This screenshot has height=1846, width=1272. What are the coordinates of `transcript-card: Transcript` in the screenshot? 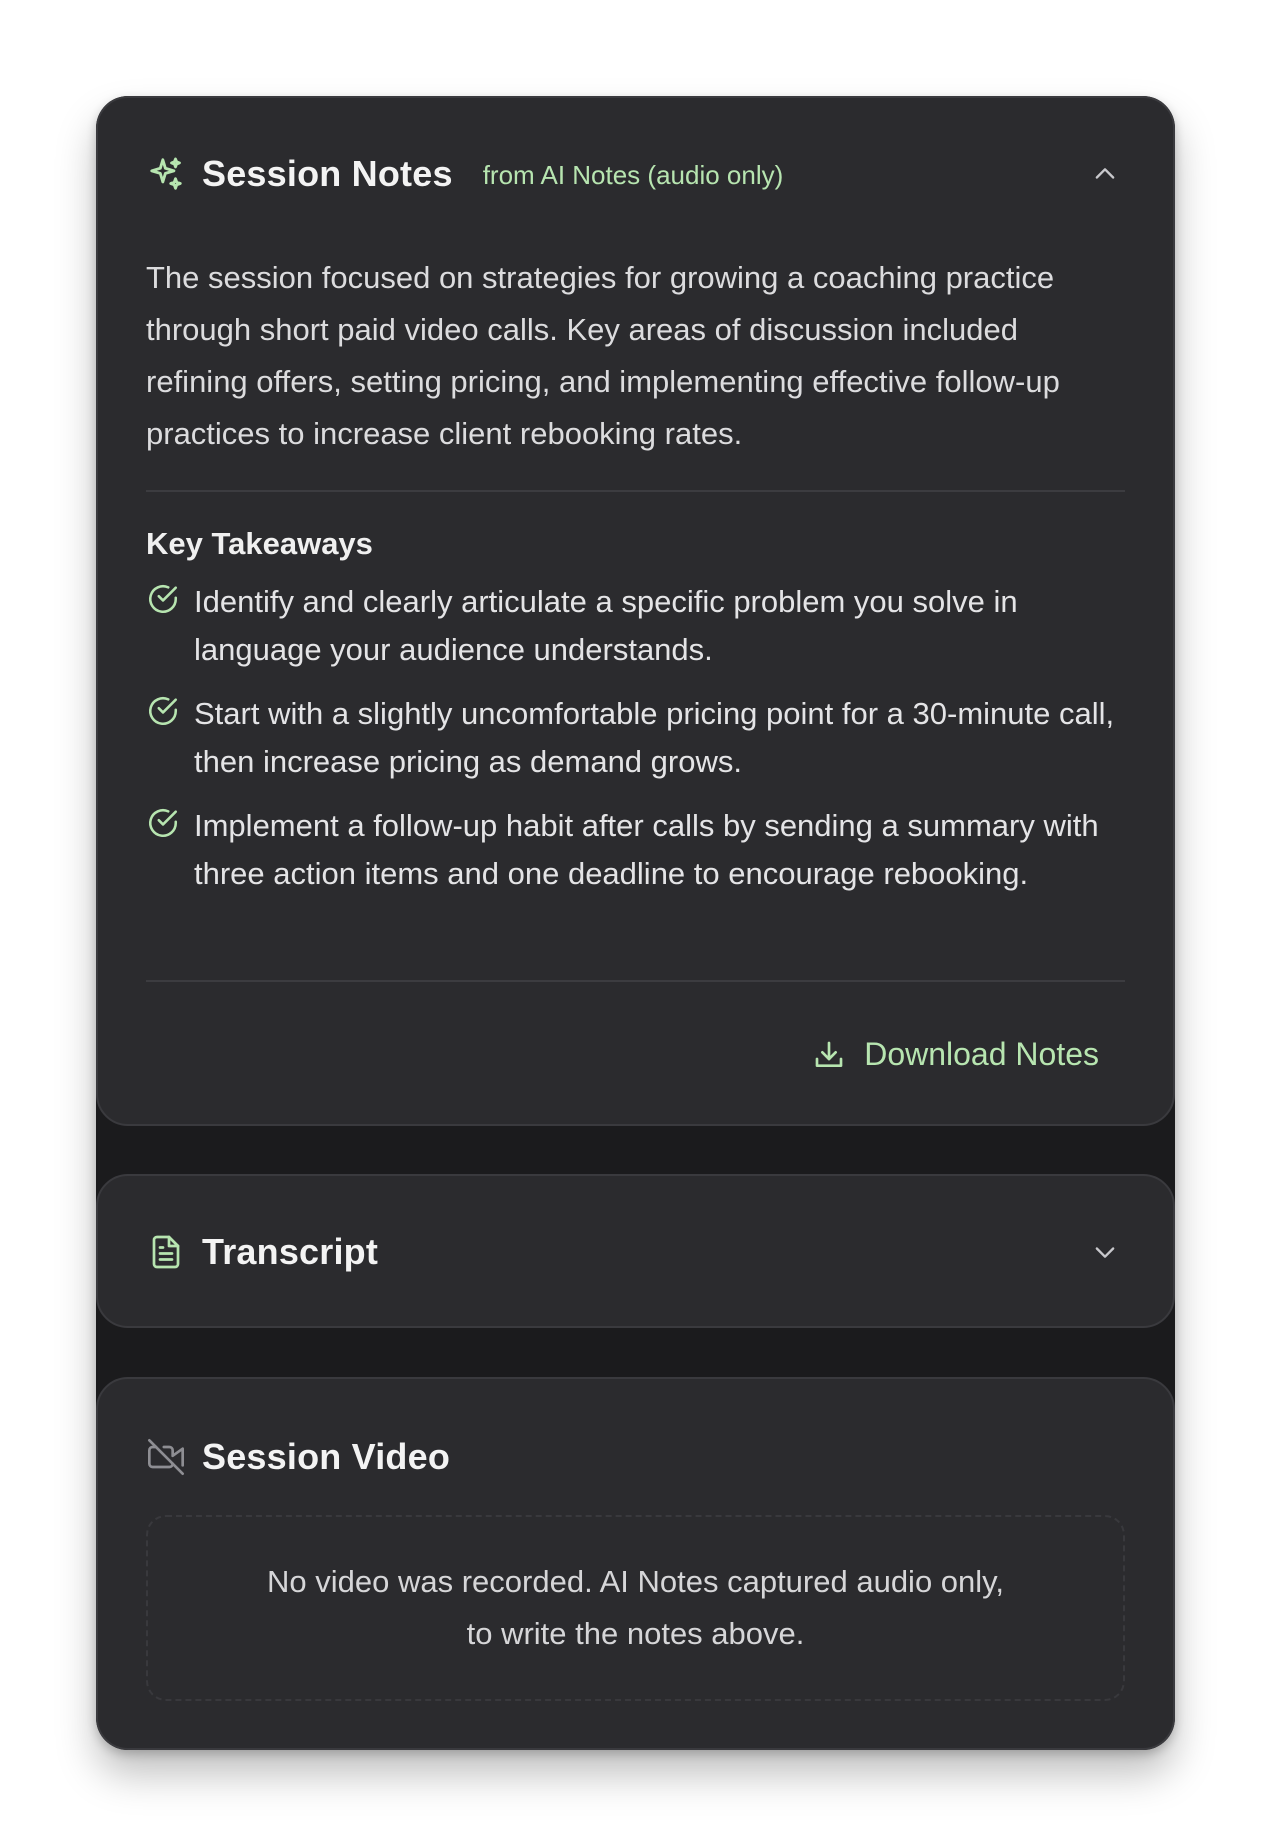 It's located at (635, 1251).